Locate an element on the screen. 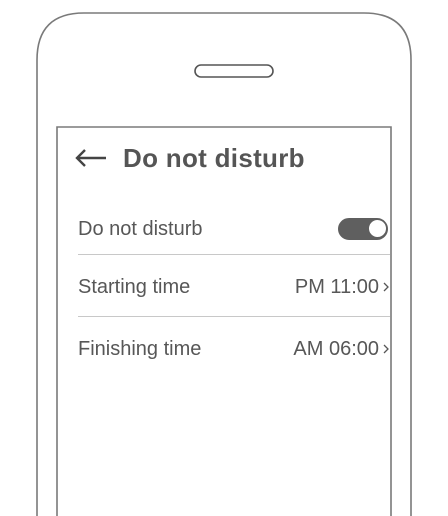 This screenshot has height=516, width=448. starting-time-value-wrap: PM 11:00 is located at coordinates (342, 287).